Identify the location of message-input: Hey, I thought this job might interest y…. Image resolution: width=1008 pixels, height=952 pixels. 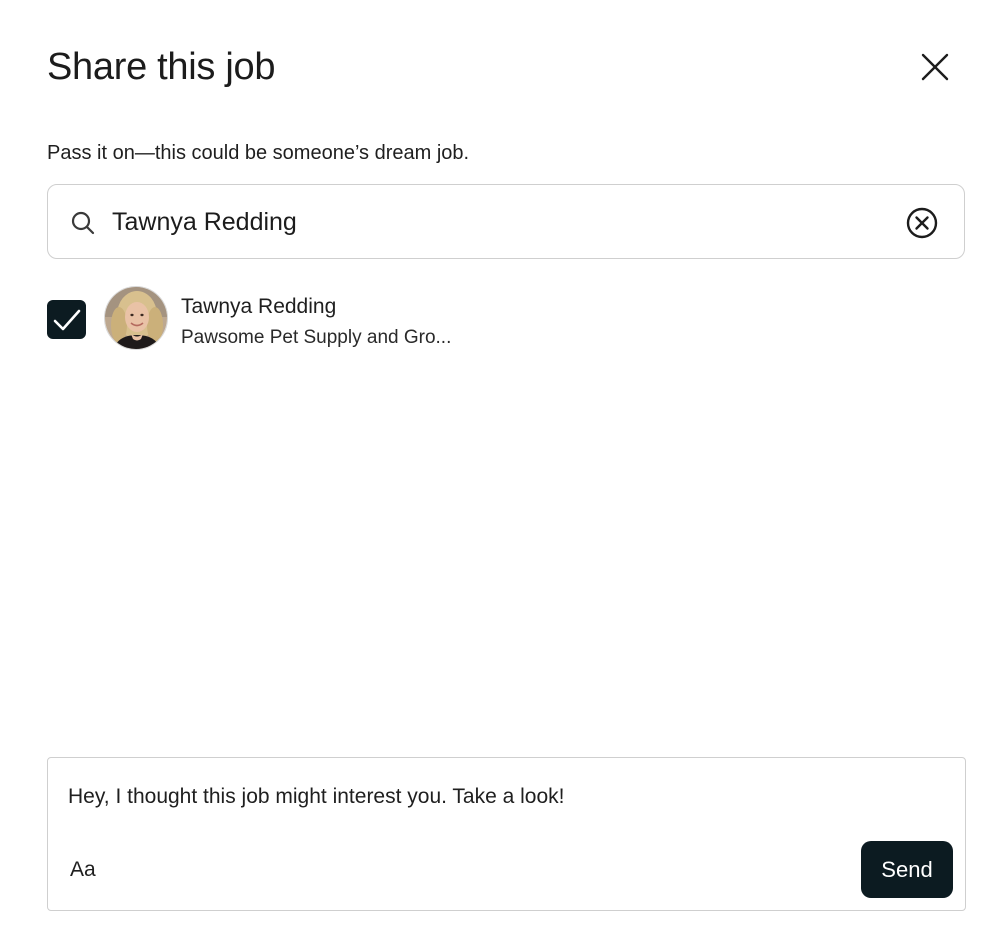
(498, 797).